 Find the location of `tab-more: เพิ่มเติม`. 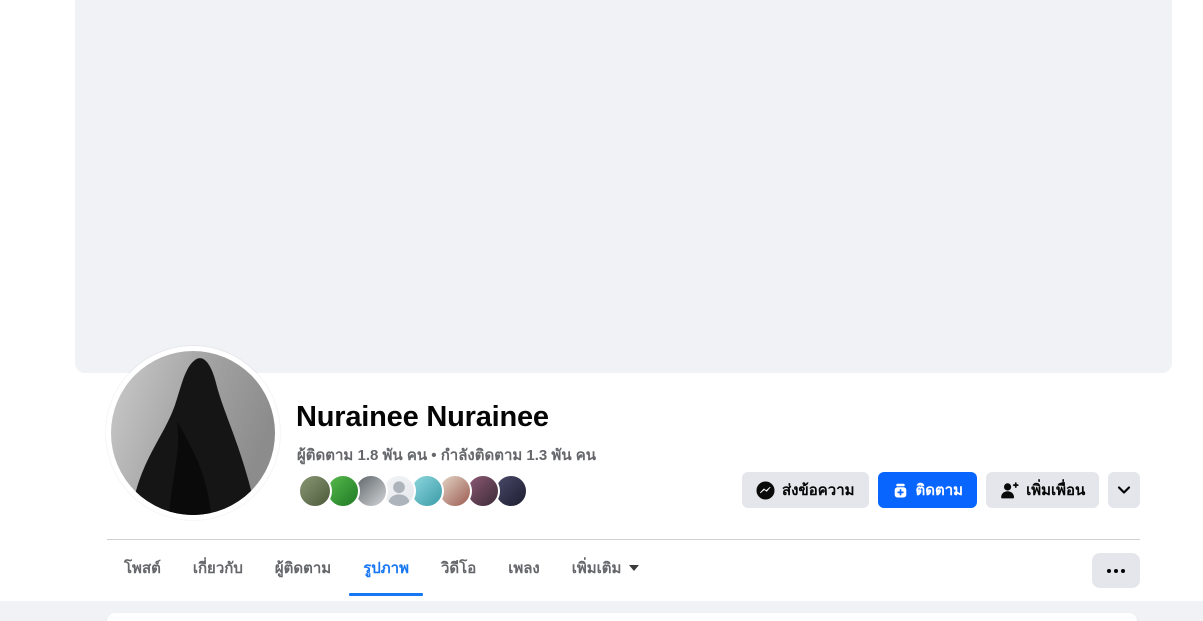

tab-more: เพิ่มเติม is located at coordinates (606, 568).